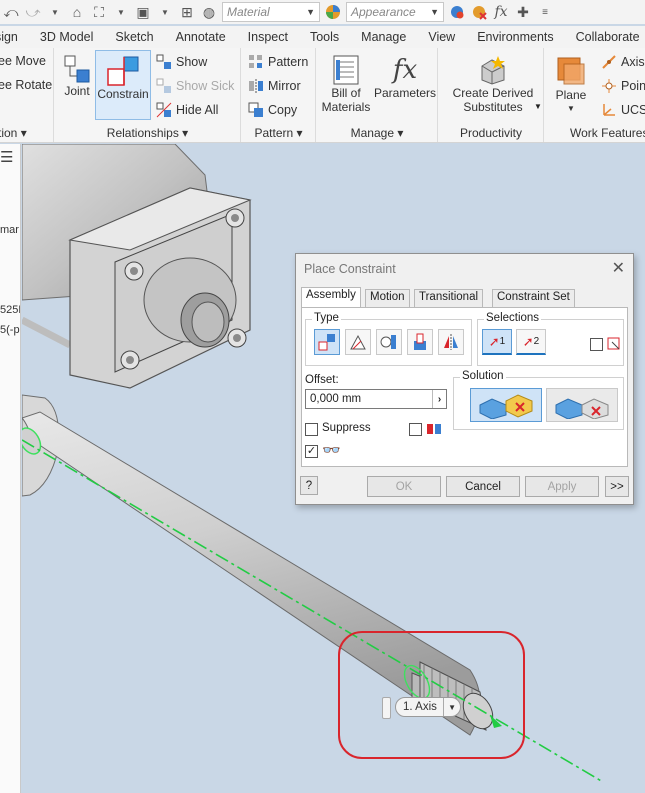 The width and height of the screenshot is (645, 793). Describe the element at coordinates (550, 339) in the screenshot. I see `selections-group: Selections ➚ 1 ➚ 2` at that location.